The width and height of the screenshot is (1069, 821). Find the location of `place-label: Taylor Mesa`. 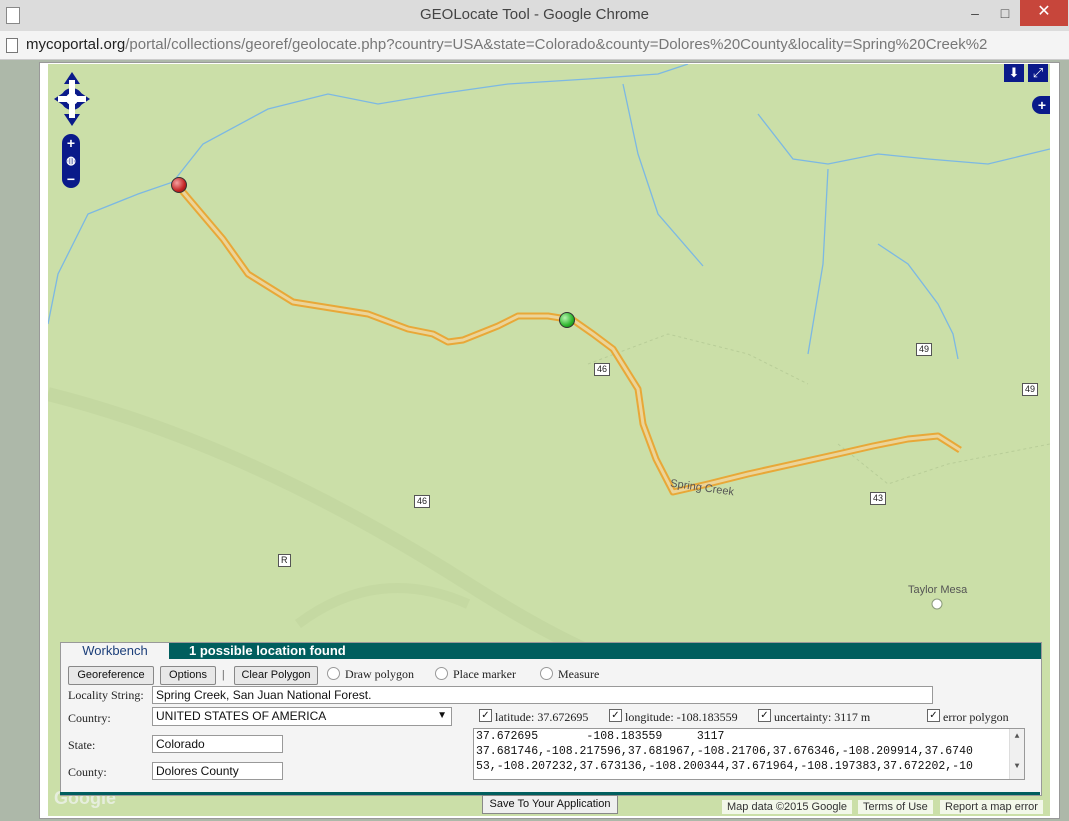

place-label: Taylor Mesa is located at coordinates (938, 590).